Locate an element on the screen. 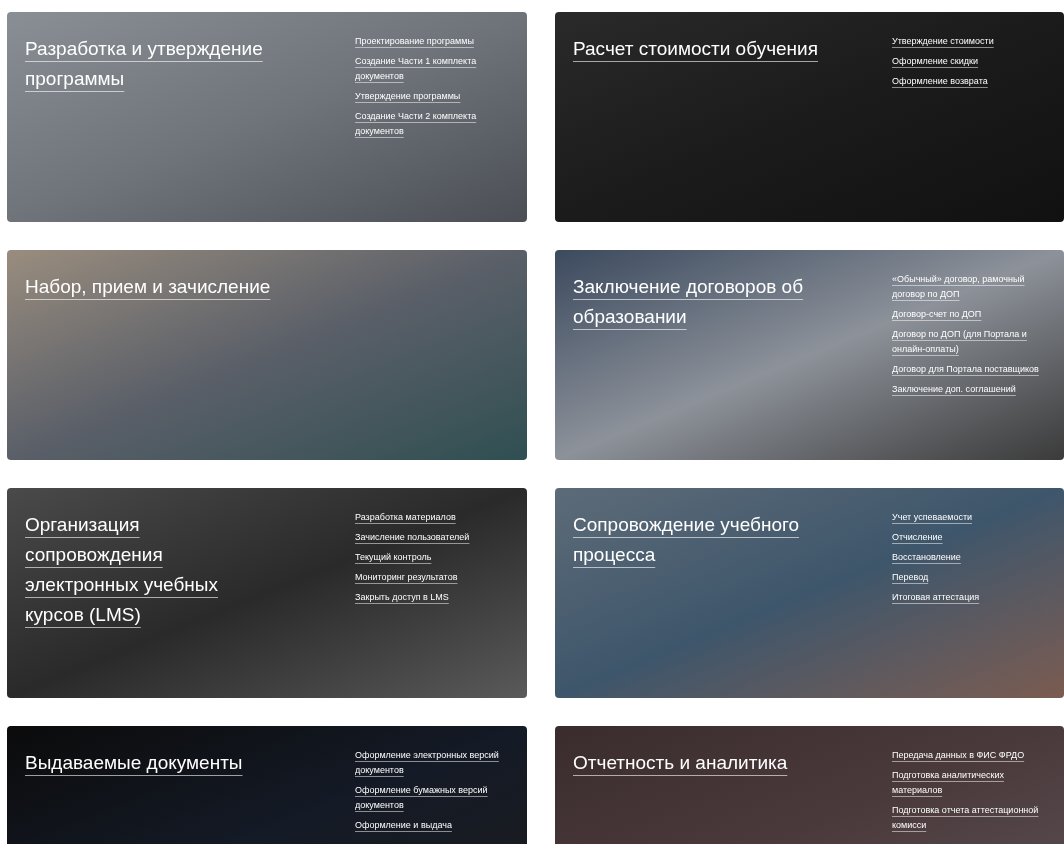 The width and height of the screenshot is (1064, 844). card-title: Выдаваемые документы is located at coordinates (152, 763).